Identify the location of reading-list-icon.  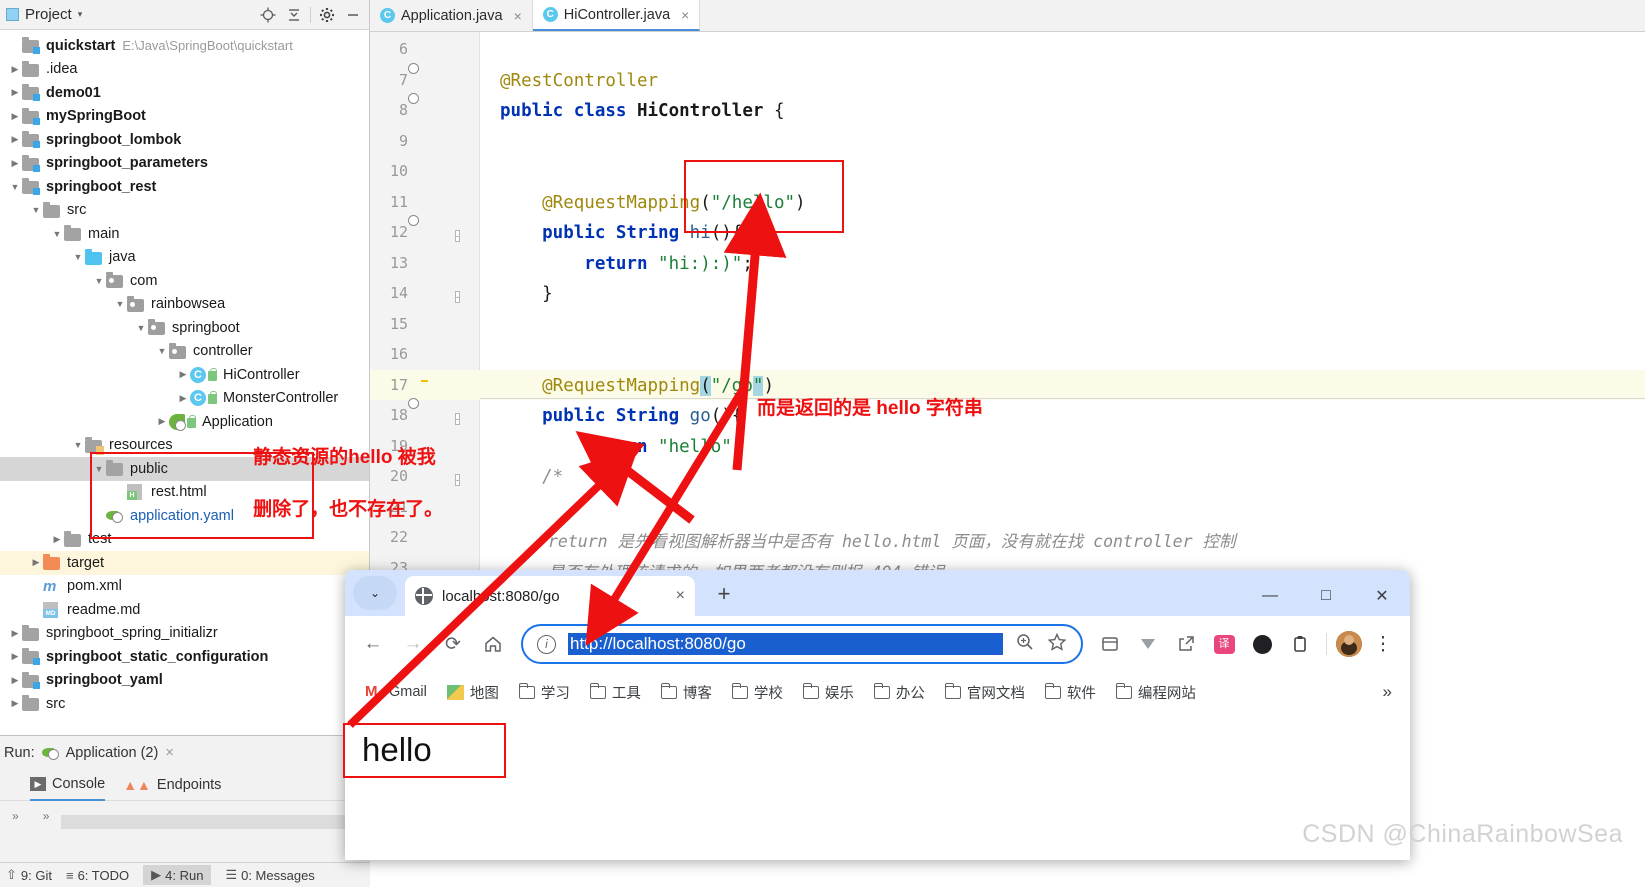
(1110, 644).